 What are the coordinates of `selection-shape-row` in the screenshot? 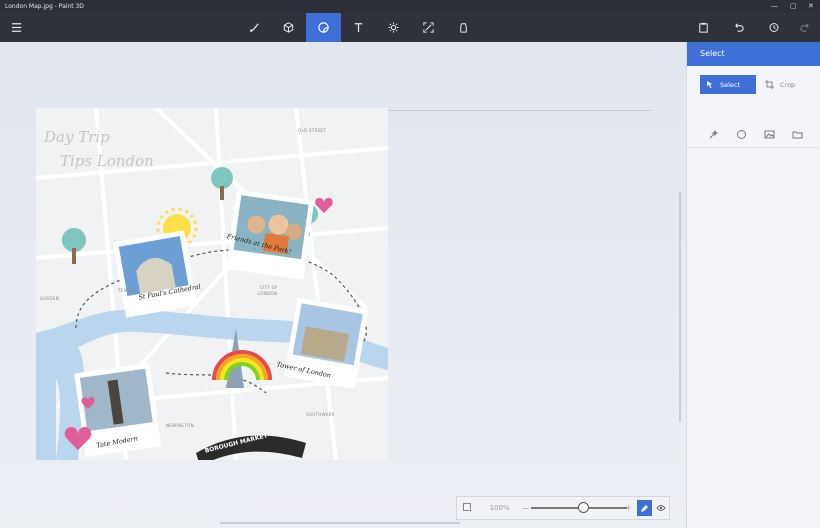 It's located at (755, 134).